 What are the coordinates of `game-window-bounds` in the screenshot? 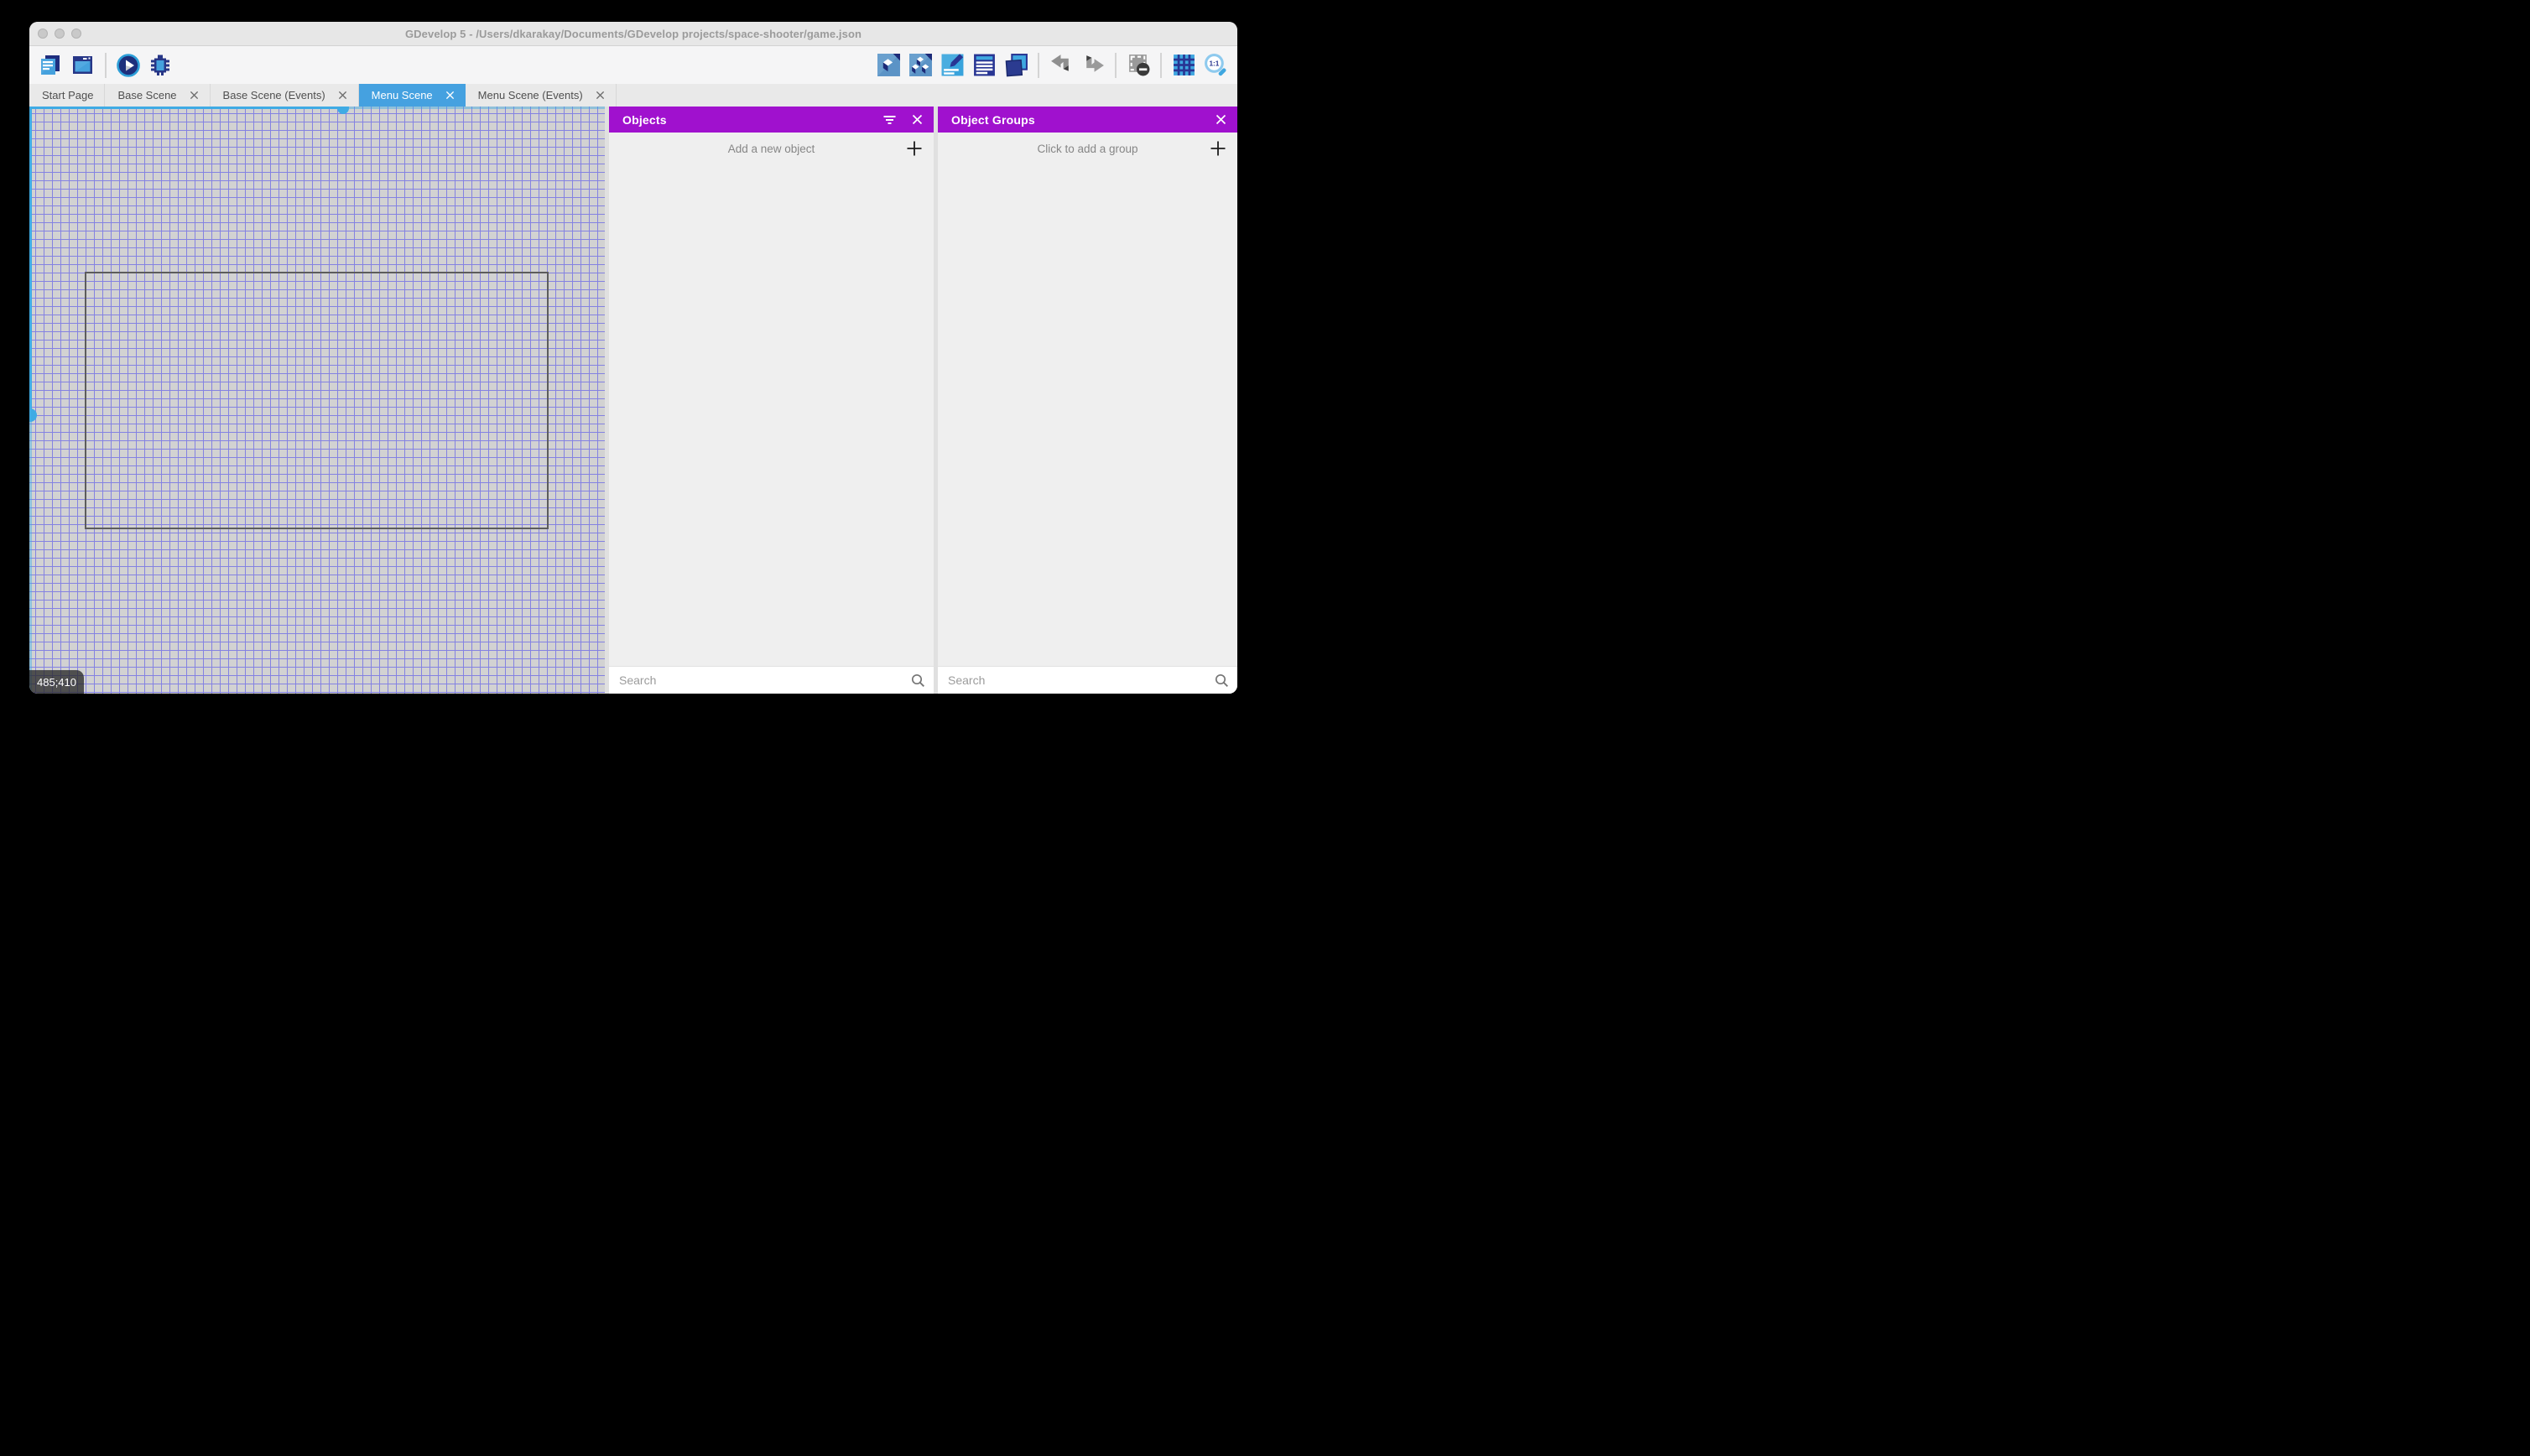 It's located at (317, 400).